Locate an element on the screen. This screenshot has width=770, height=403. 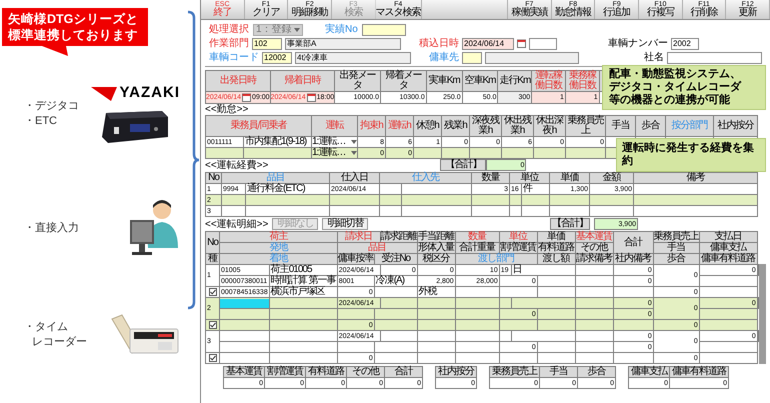
column-header: 仕入先 is located at coordinates (426, 178).